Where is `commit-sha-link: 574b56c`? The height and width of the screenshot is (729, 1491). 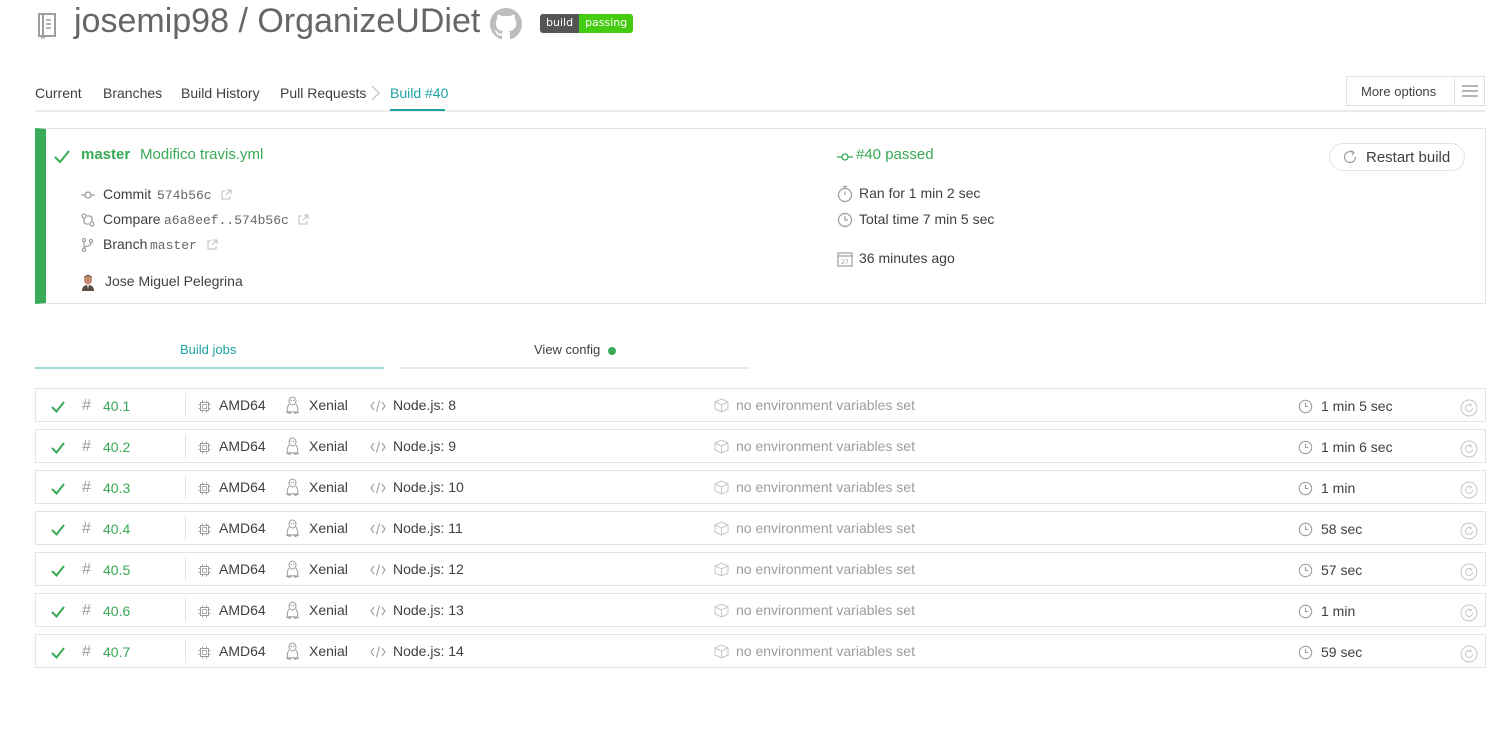
commit-sha-link: 574b56c is located at coordinates (184, 195).